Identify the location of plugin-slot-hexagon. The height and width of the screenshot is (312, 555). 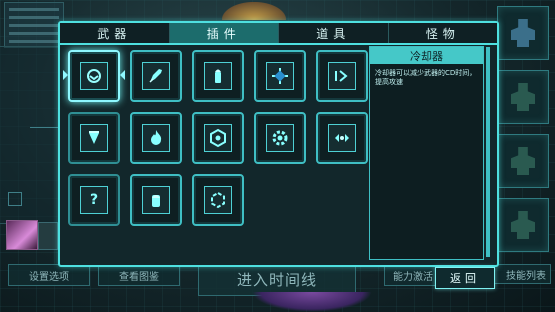
(218, 138).